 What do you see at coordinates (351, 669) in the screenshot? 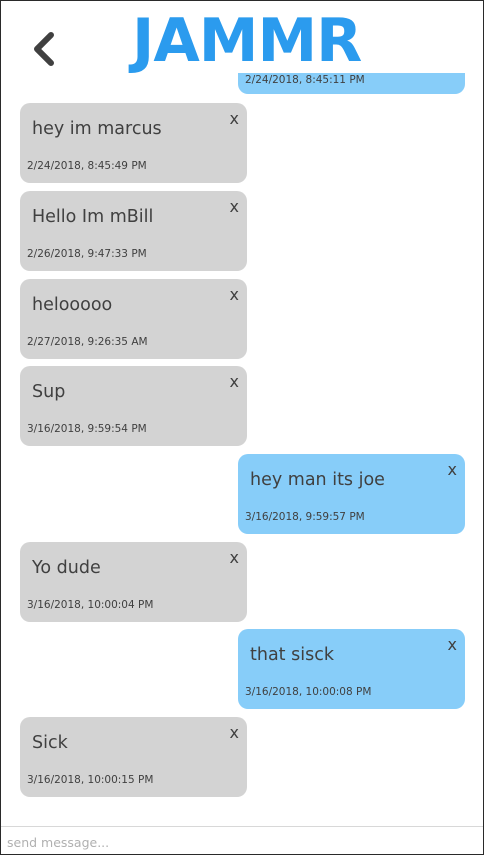
I see `message-bubble-sent: that sisck x 3/16/2018, 10:00:08 PM` at bounding box center [351, 669].